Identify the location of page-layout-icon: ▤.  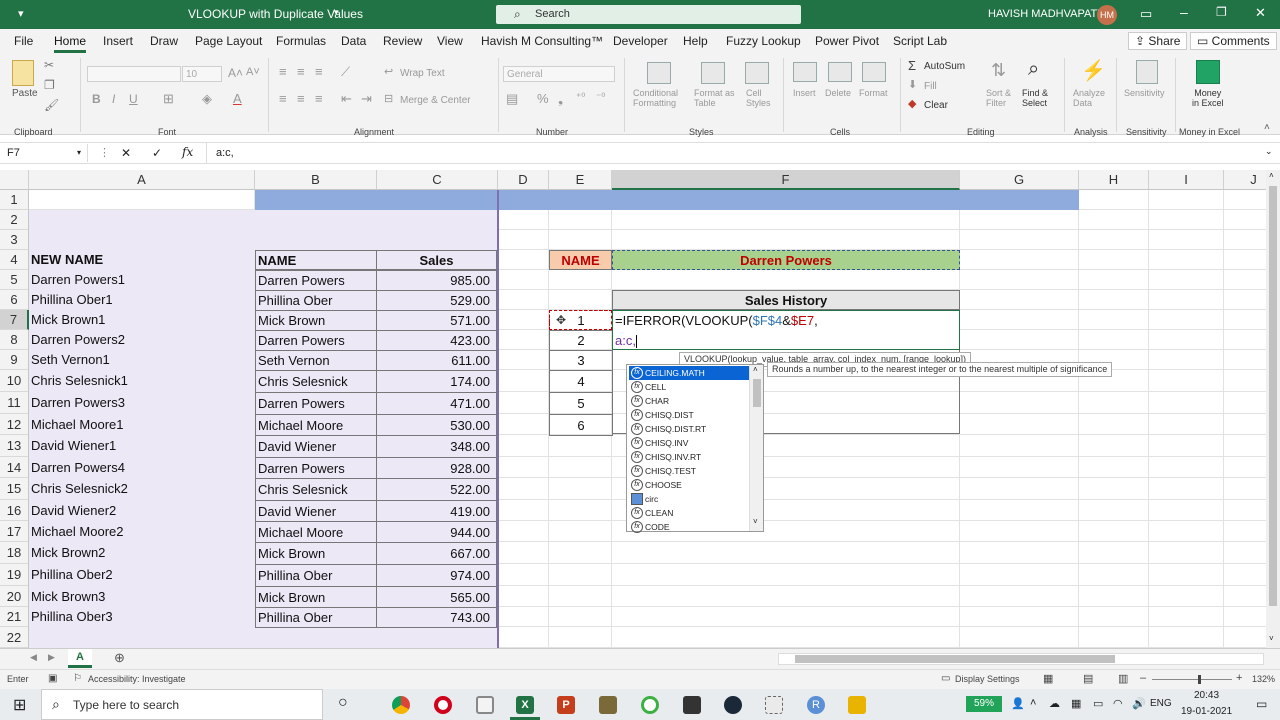
(1088, 678).